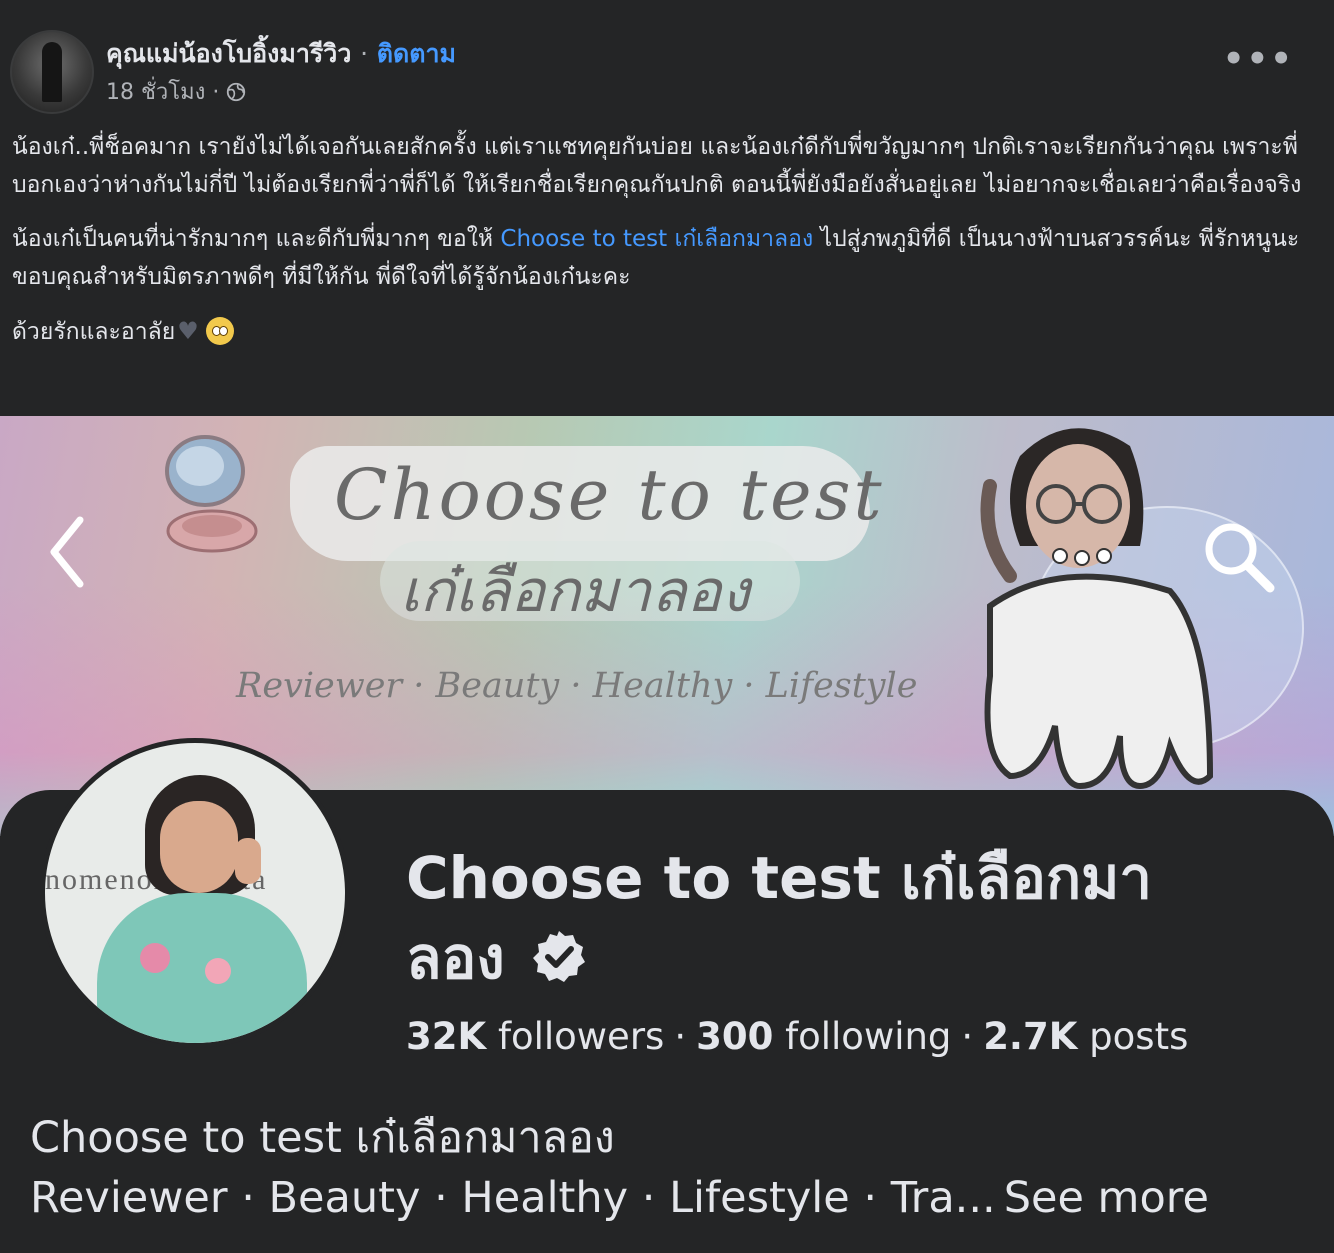 This screenshot has width=1334, height=1253. What do you see at coordinates (188, 331) in the screenshot?
I see `black-heart-icon: ♥` at bounding box center [188, 331].